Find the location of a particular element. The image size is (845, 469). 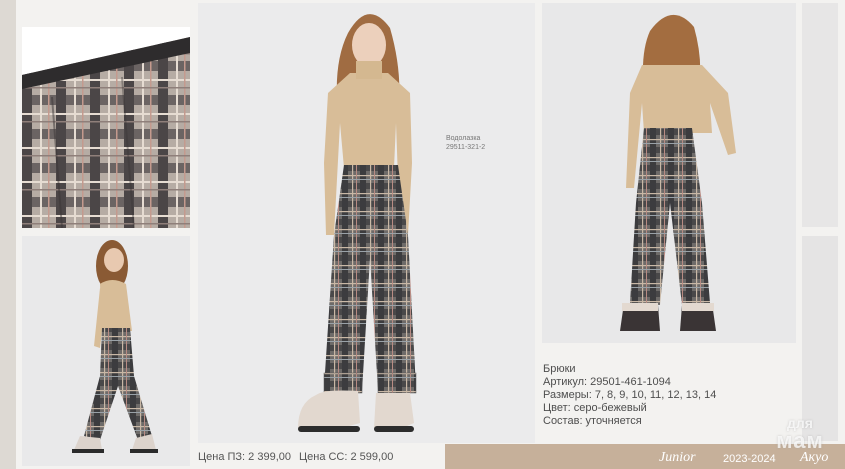

site-watermark: для мам is located at coordinates (800, 433).